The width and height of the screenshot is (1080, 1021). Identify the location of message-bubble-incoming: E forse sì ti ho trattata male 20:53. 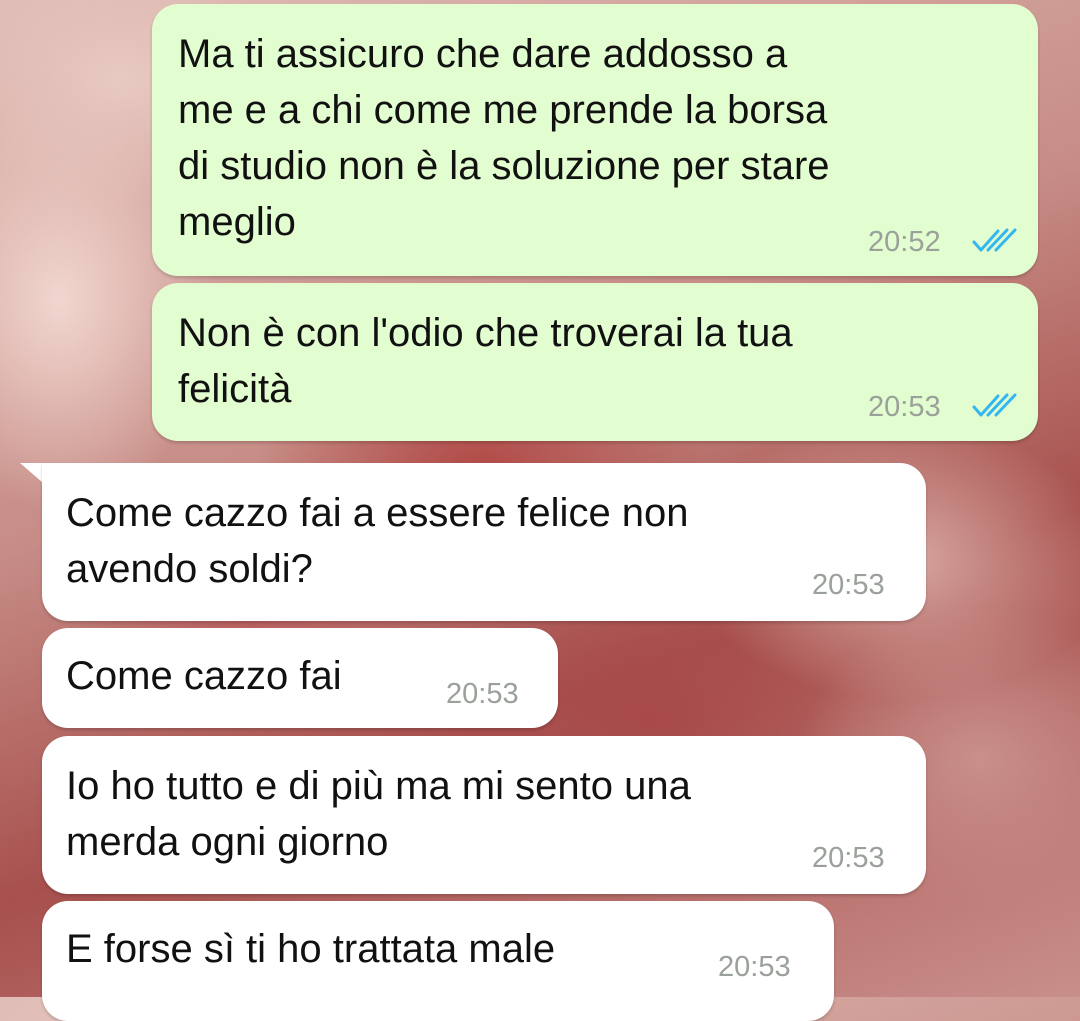
(438, 961).